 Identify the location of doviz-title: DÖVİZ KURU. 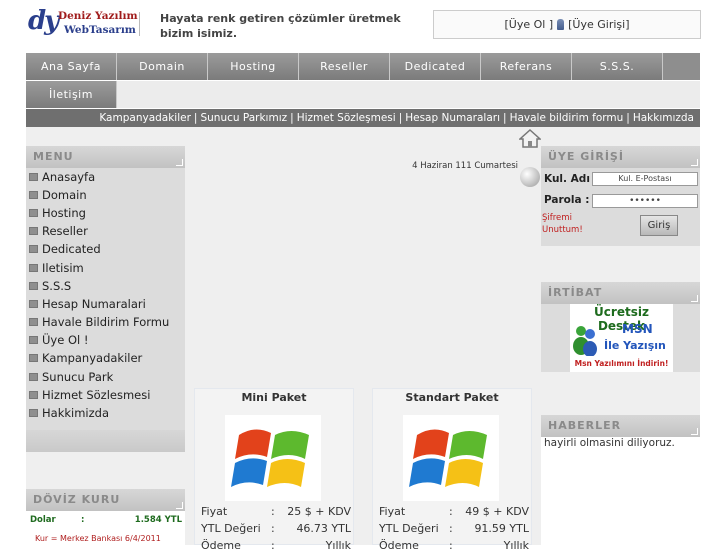
(105, 500).